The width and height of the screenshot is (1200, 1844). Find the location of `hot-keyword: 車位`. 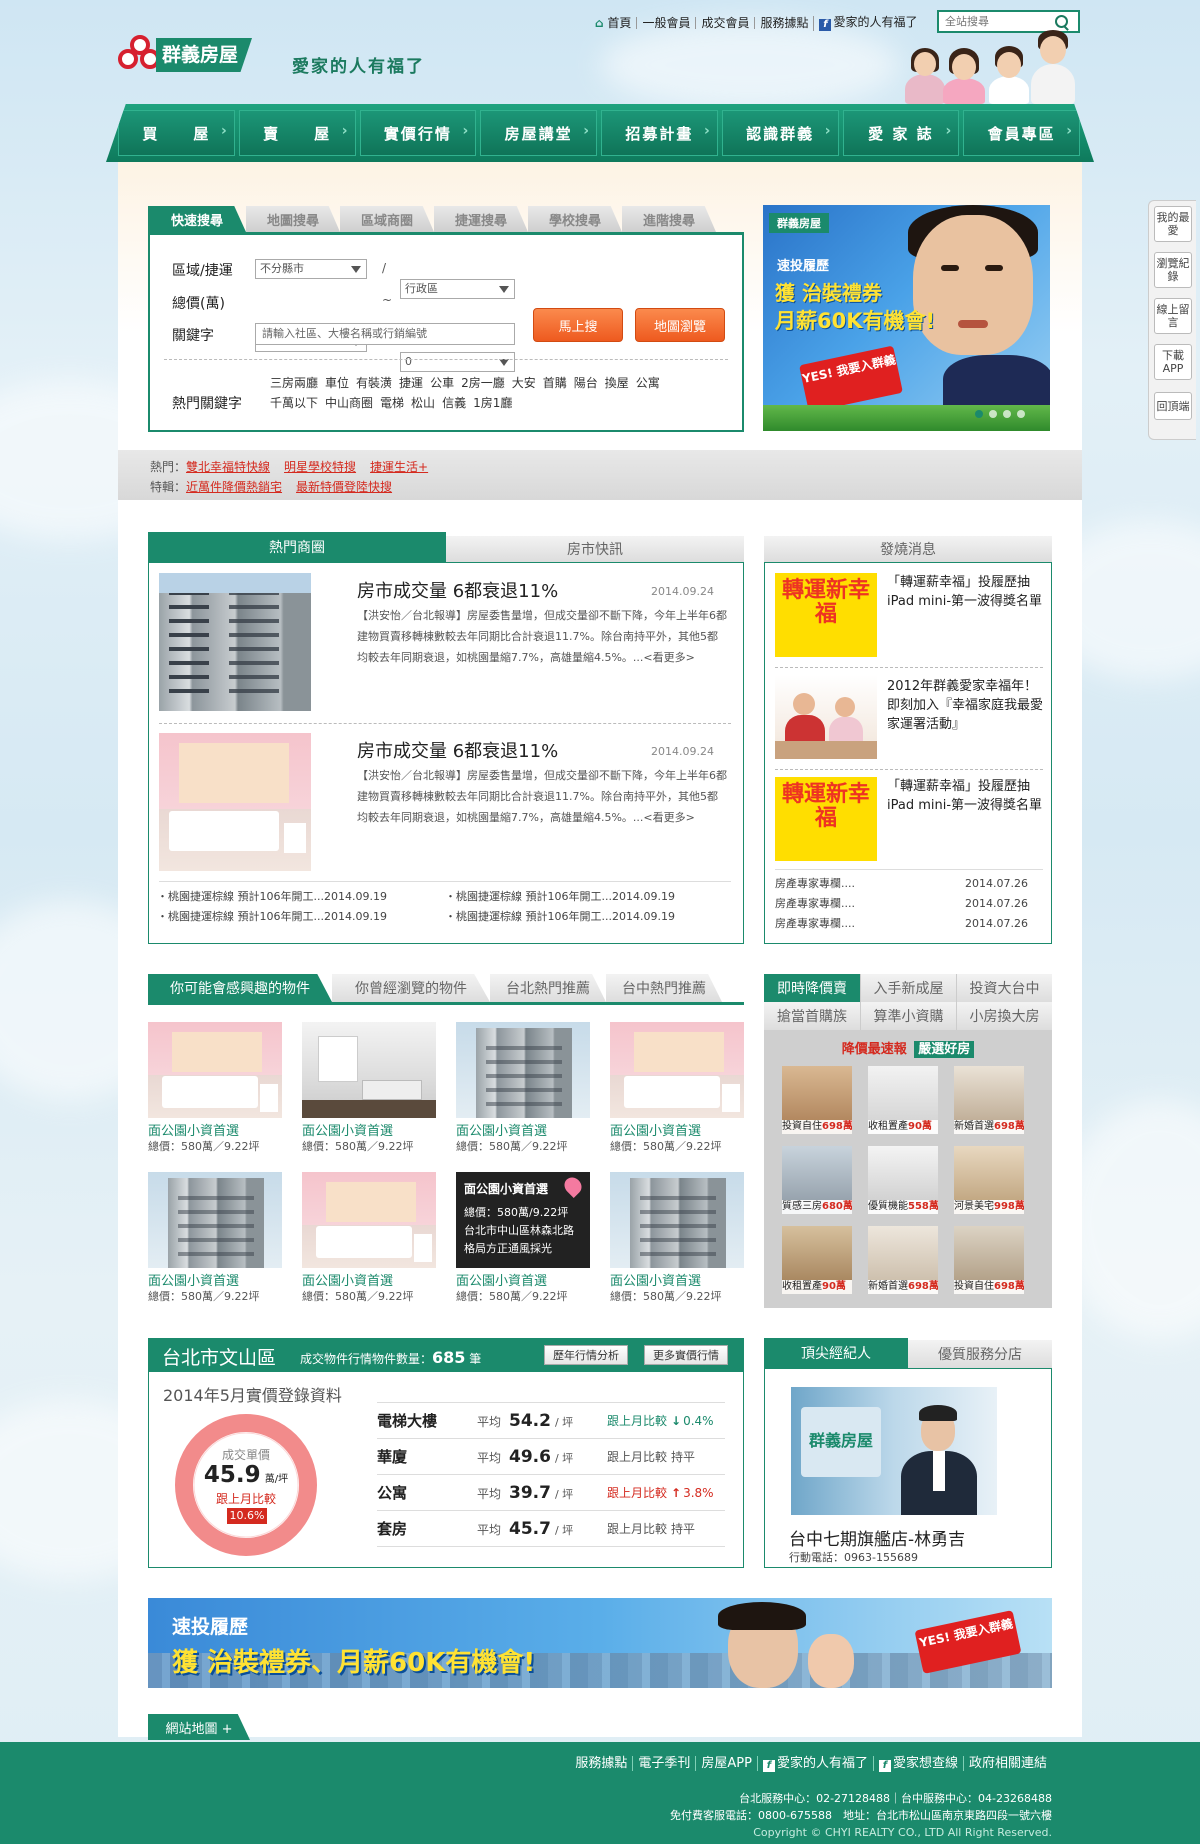

hot-keyword: 車位 is located at coordinates (337, 383).